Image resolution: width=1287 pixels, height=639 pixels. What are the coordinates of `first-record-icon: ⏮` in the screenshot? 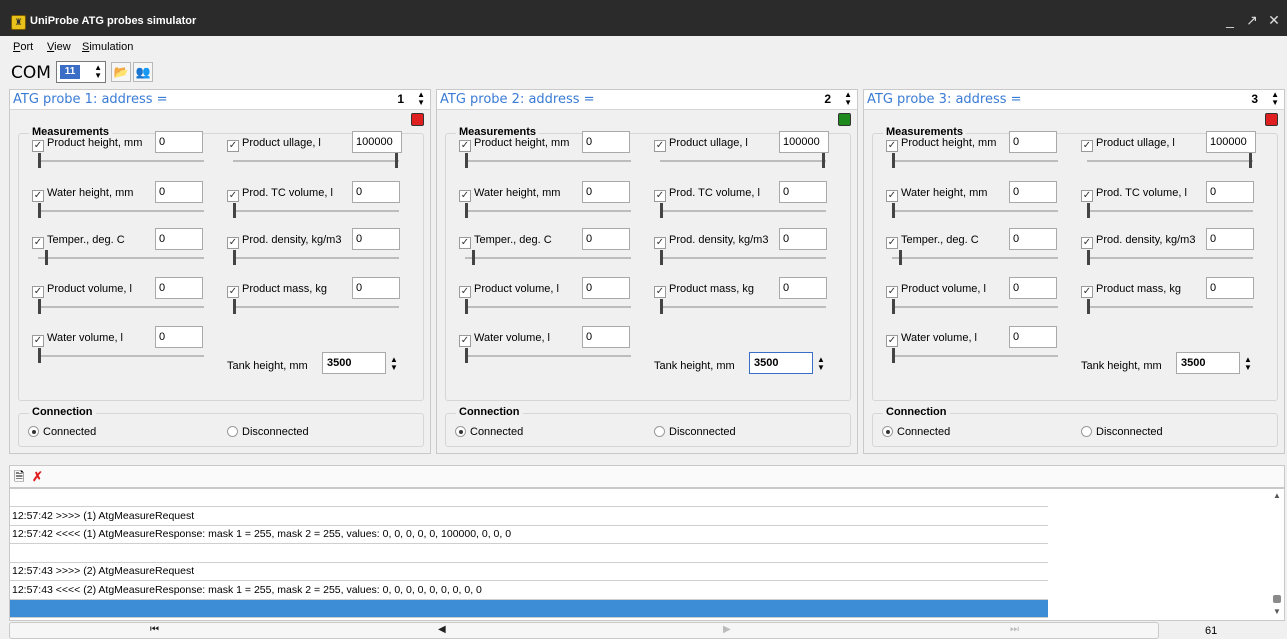 It's located at (154, 629).